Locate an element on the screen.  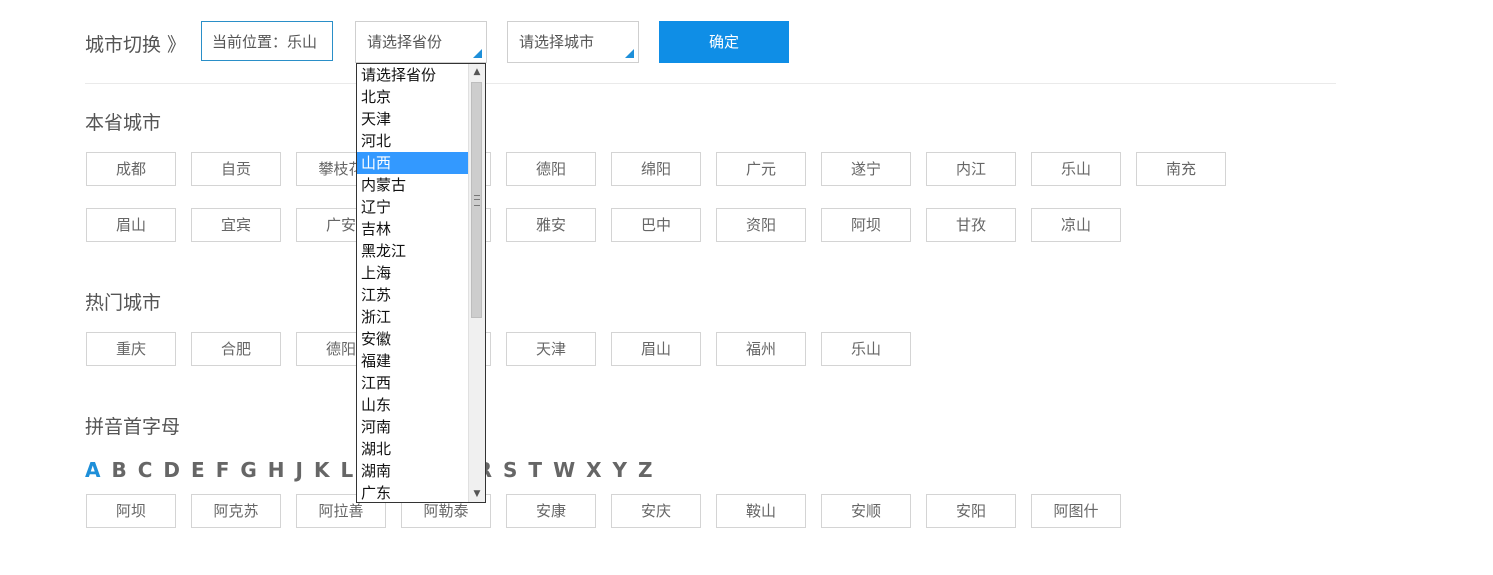
city-button: 甘孜 is located at coordinates (971, 225).